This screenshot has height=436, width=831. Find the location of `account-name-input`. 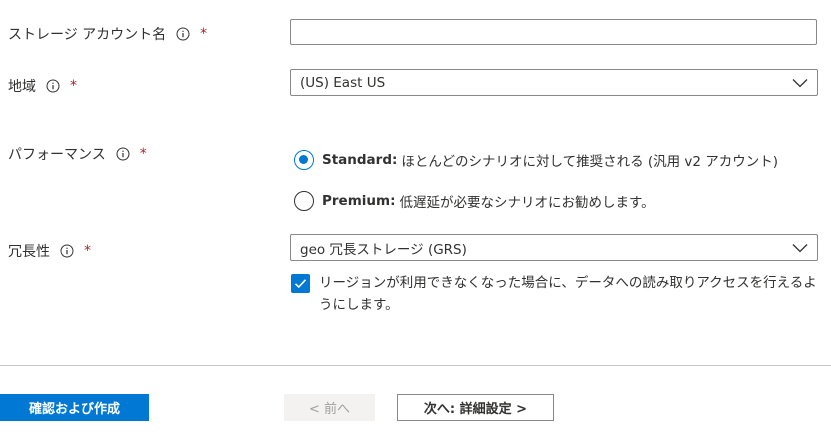

account-name-input is located at coordinates (553, 32).